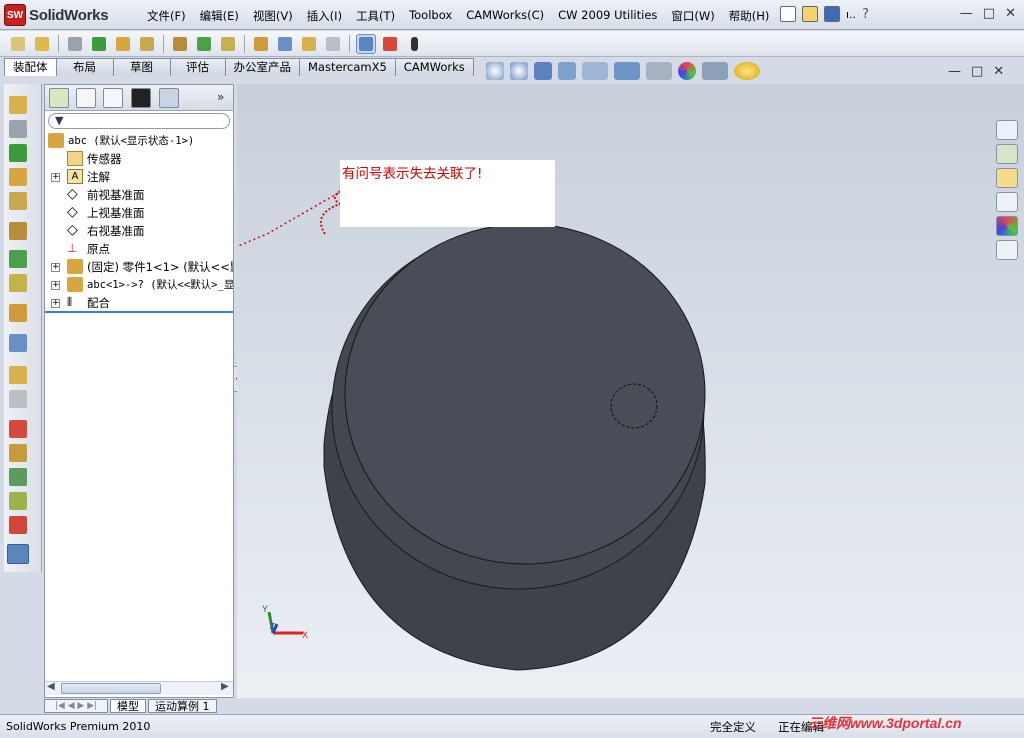  Describe the element at coordinates (18, 554) in the screenshot. I see `instant3d-icon` at that location.